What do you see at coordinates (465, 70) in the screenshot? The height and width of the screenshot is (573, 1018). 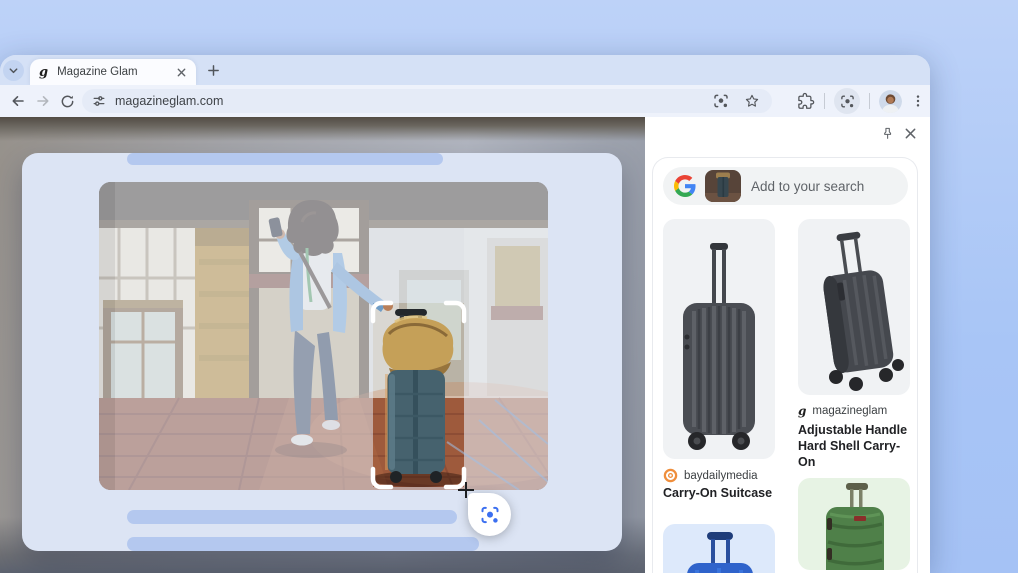 I see `tab-strip: g Magazine Glam` at bounding box center [465, 70].